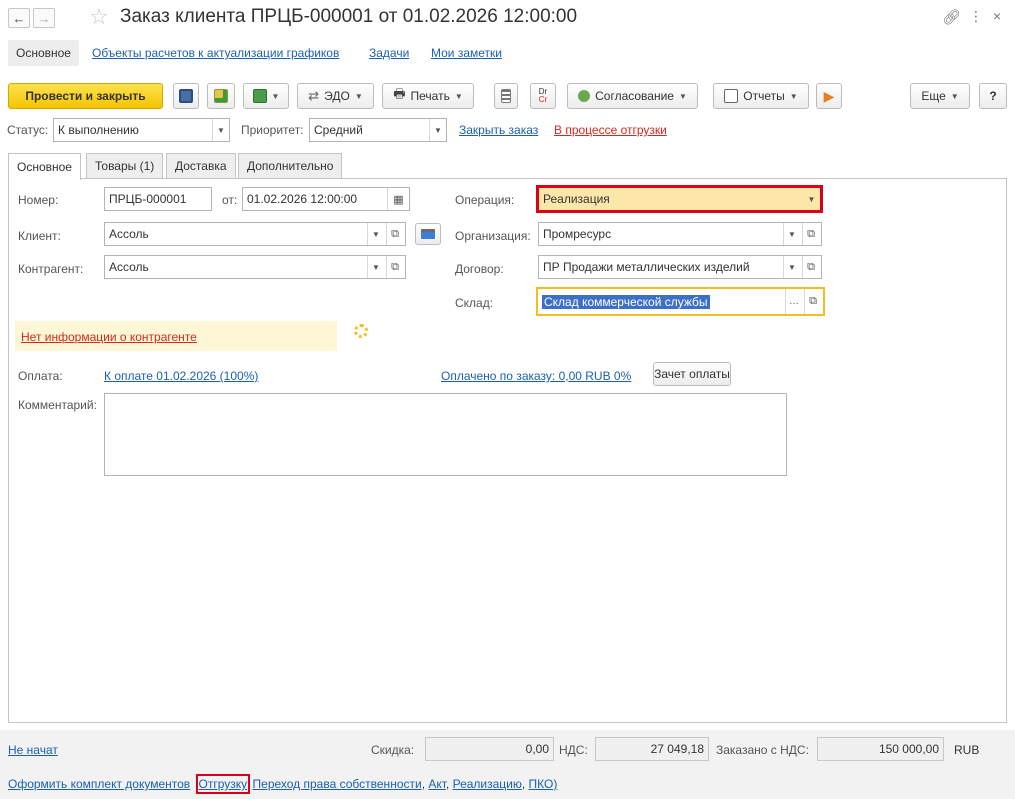  Describe the element at coordinates (626, 301) in the screenshot. I see `warehouse-value: Склад коммерческой службы` at that location.